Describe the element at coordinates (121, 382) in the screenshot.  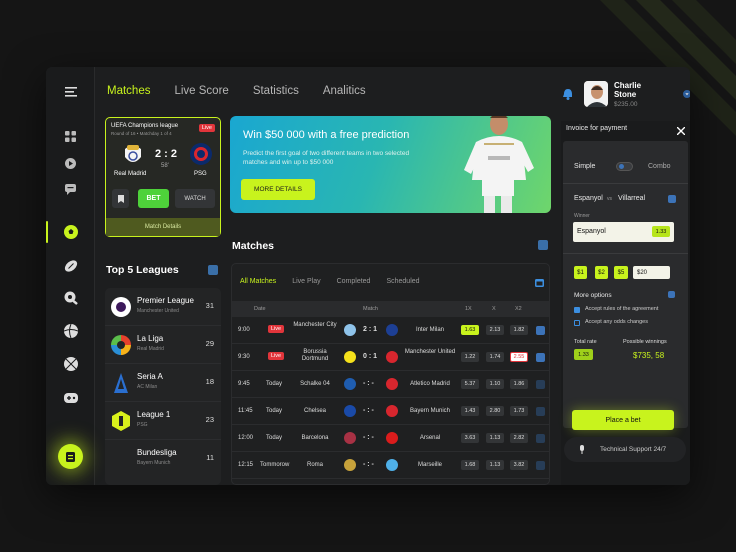
I see `seria-a-logo-icon` at that location.